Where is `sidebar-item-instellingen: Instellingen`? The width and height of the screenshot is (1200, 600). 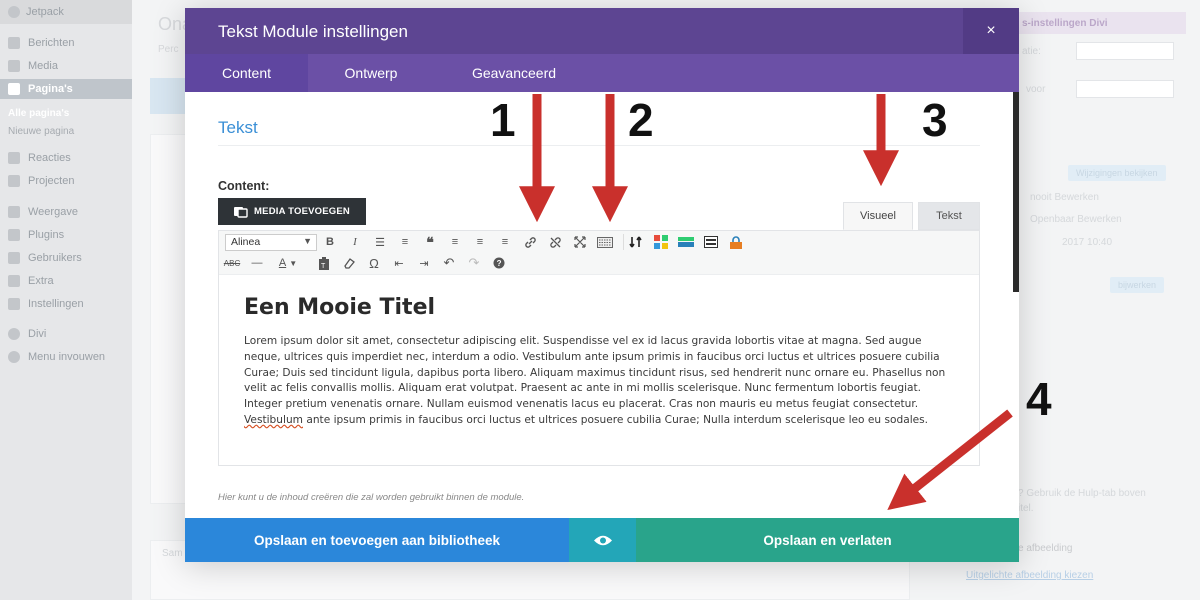
sidebar-item-instellingen: Instellingen is located at coordinates (66, 304).